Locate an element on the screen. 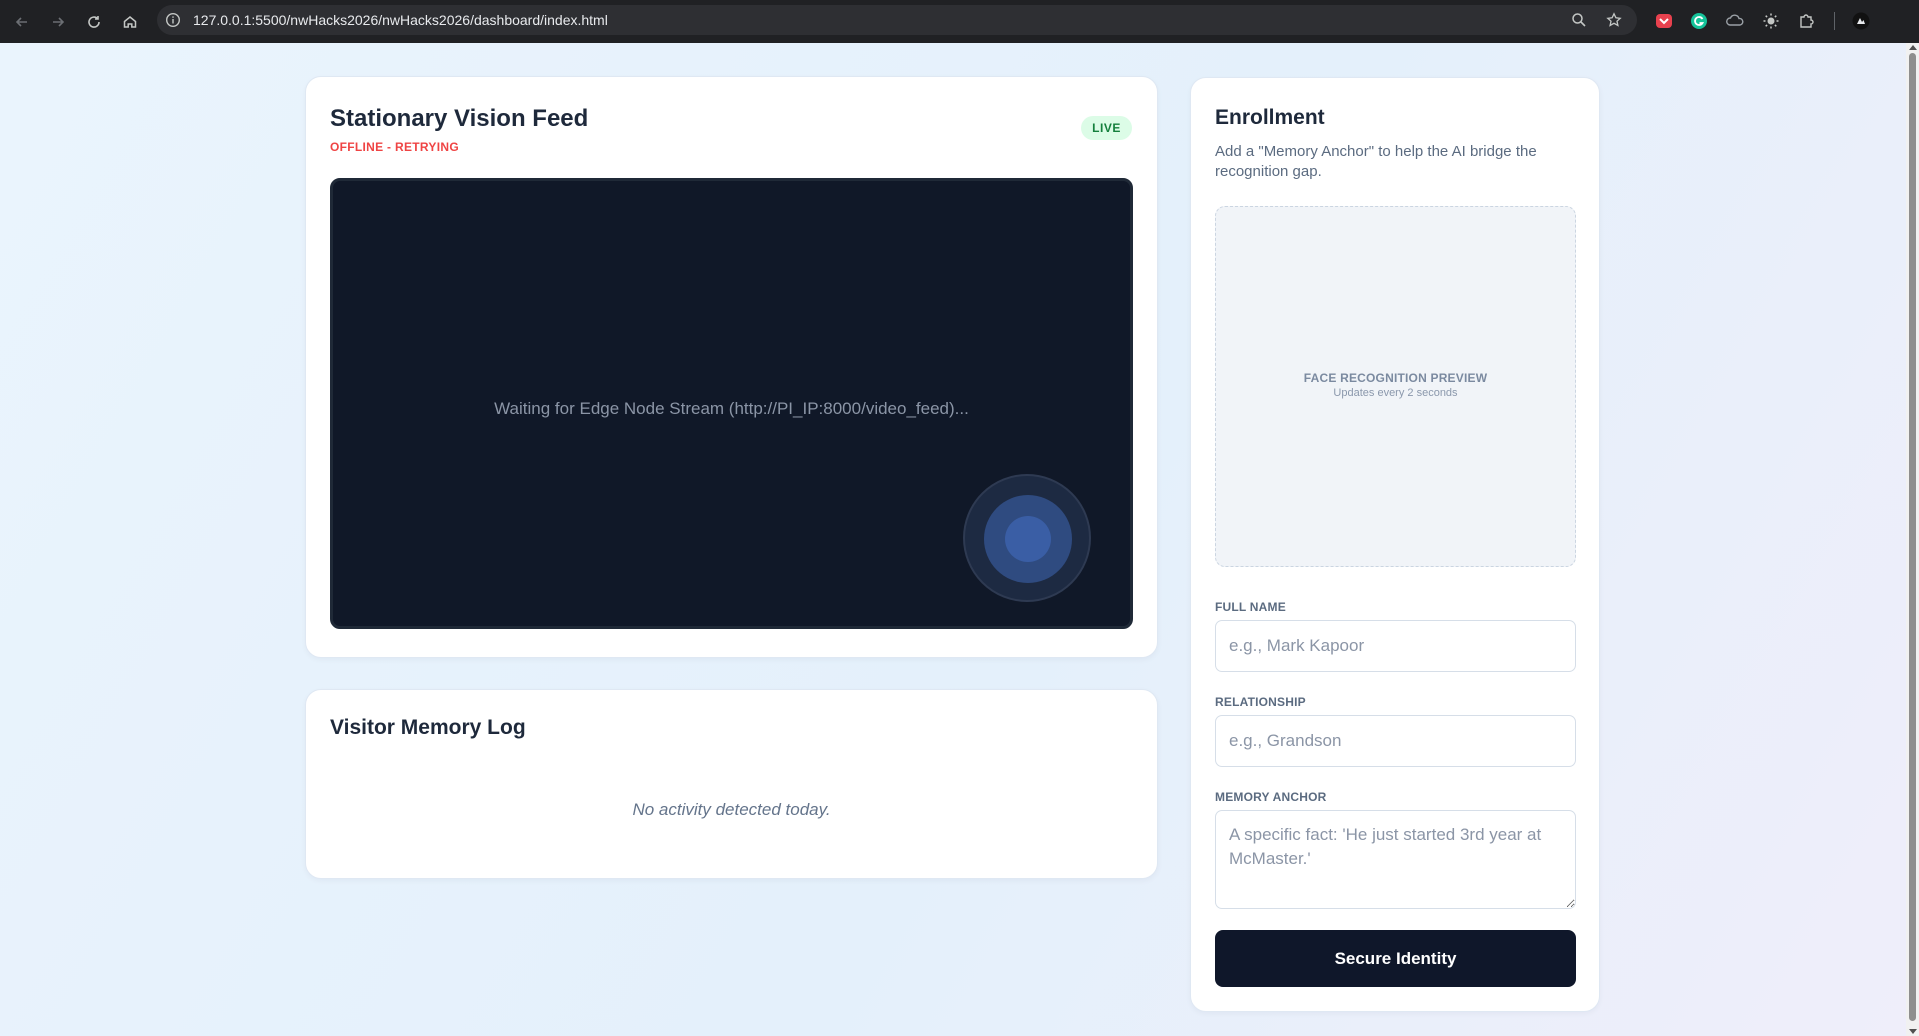 The height and width of the screenshot is (1036, 1919). relationship-input is located at coordinates (1395, 741).